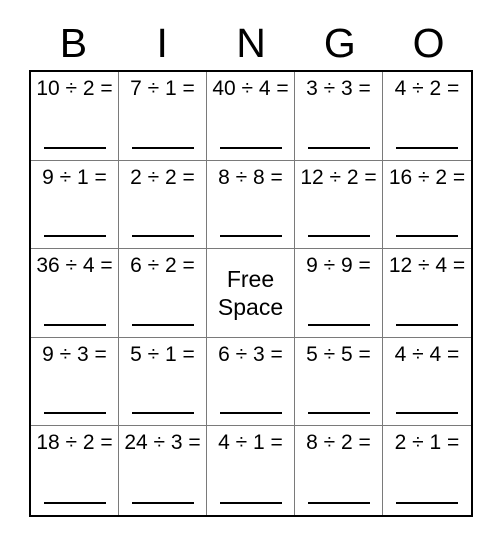 This screenshot has width=500, height=544. Describe the element at coordinates (251, 470) in the screenshot. I see `bingo-cell: 4 ÷ 1 =` at that location.